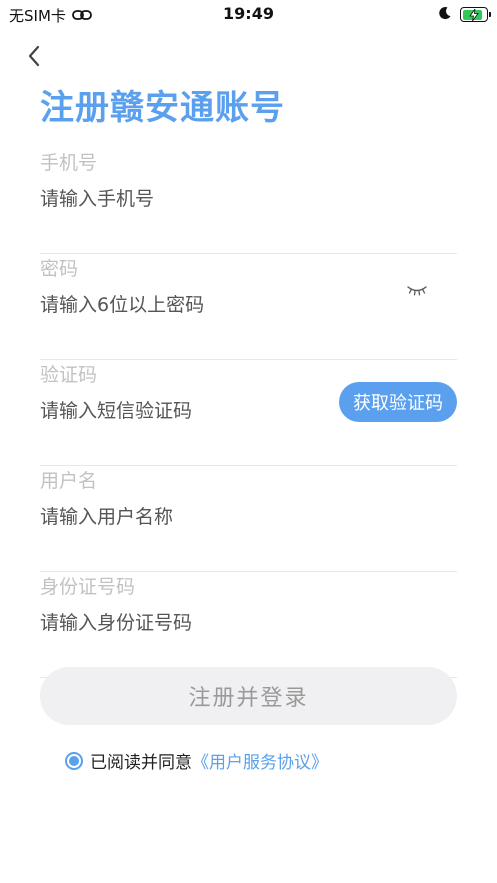 The width and height of the screenshot is (497, 883). What do you see at coordinates (185, 517) in the screenshot?
I see `username-input` at bounding box center [185, 517].